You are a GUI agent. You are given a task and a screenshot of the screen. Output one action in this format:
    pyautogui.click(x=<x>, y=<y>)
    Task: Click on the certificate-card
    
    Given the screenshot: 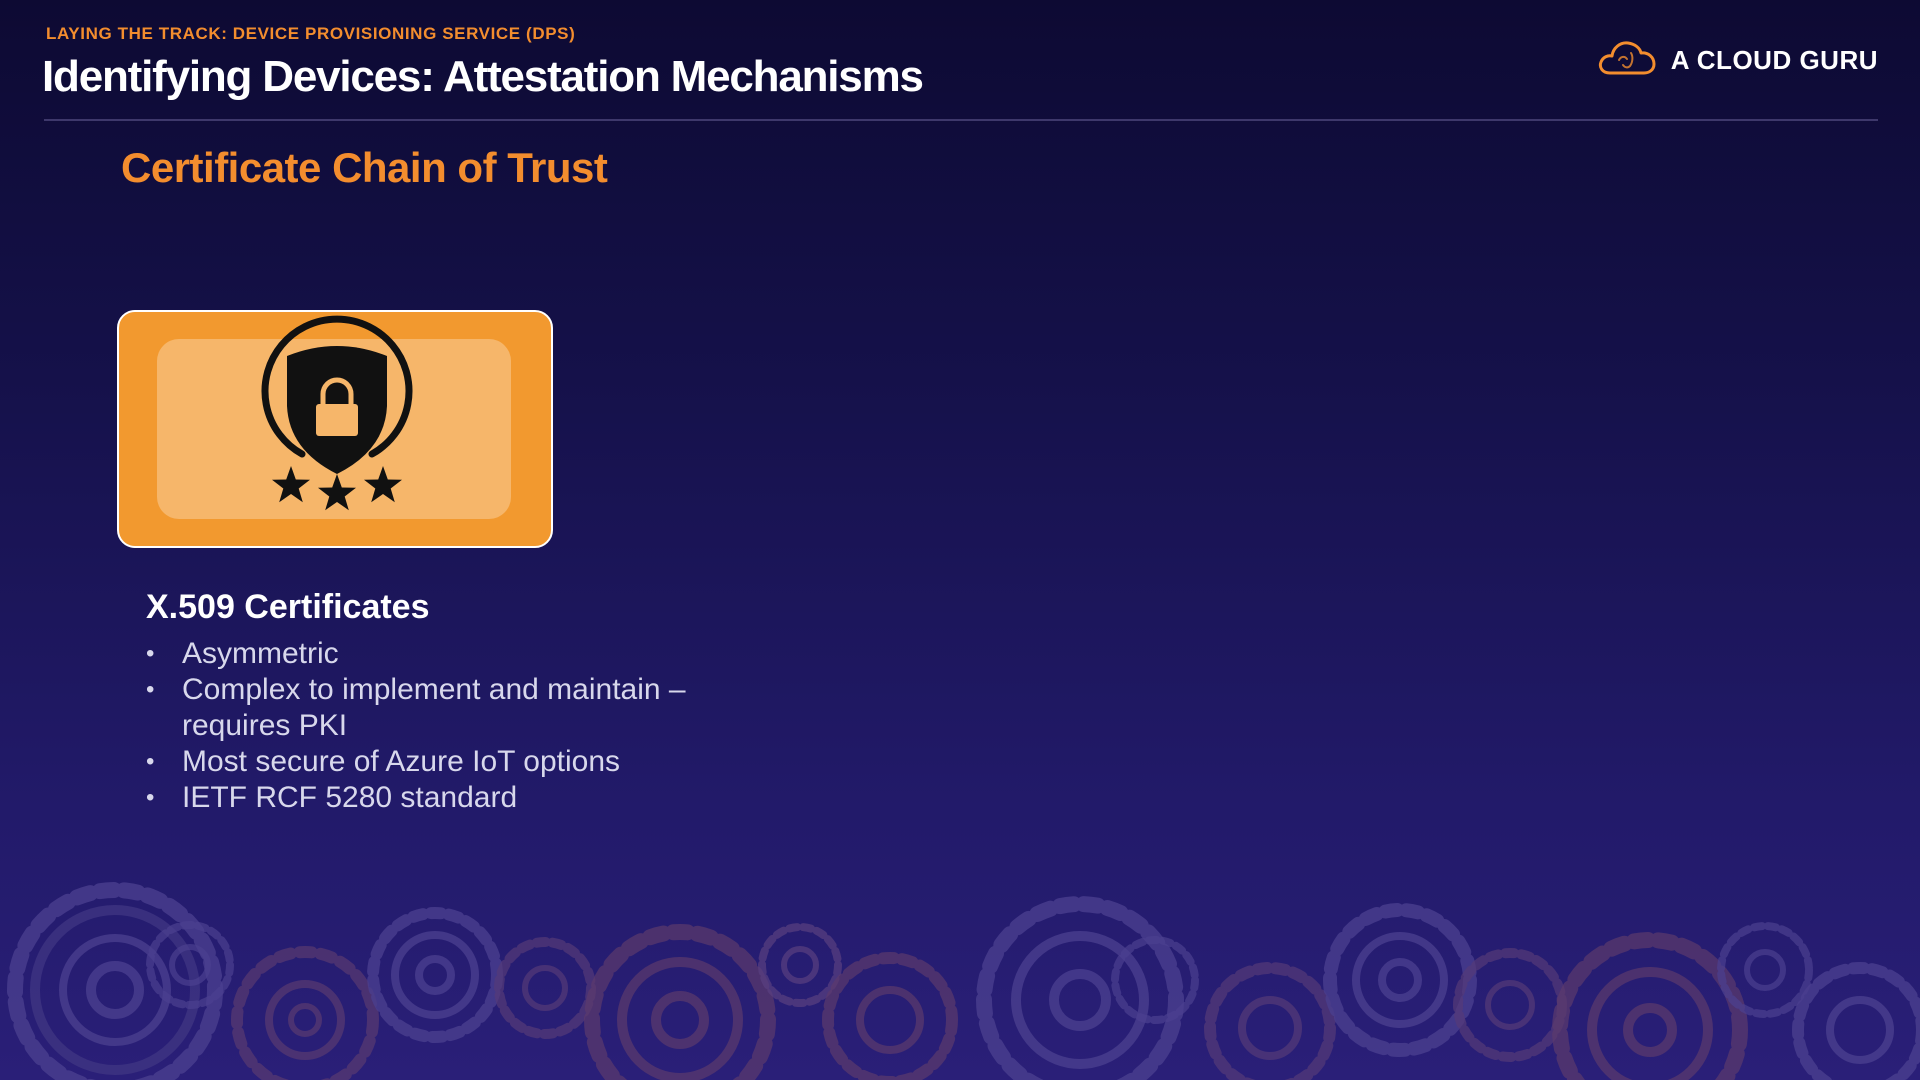 What is the action you would take?
    pyautogui.click(x=335, y=429)
    